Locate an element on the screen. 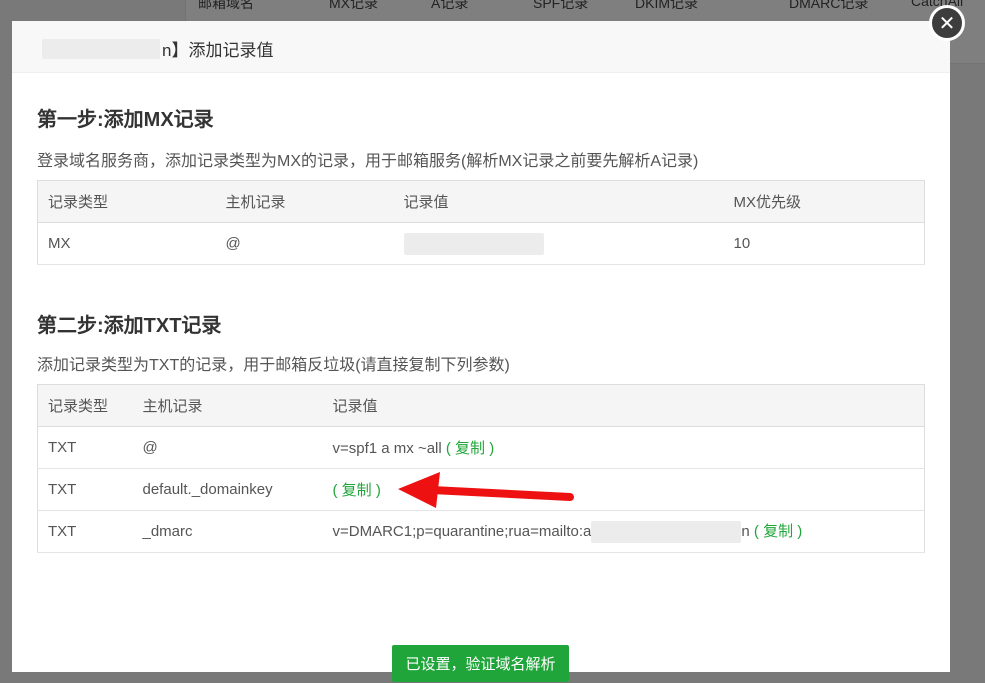  dialog-header: n】添加记录值 is located at coordinates (481, 47).